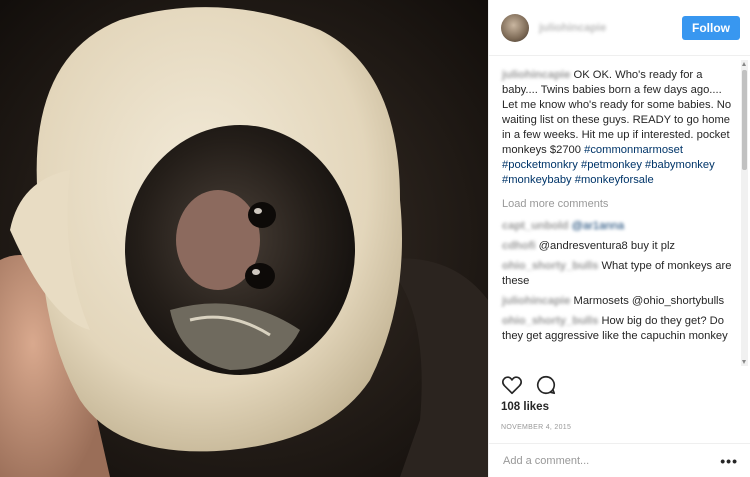  I want to click on post-actions, so click(529, 385).